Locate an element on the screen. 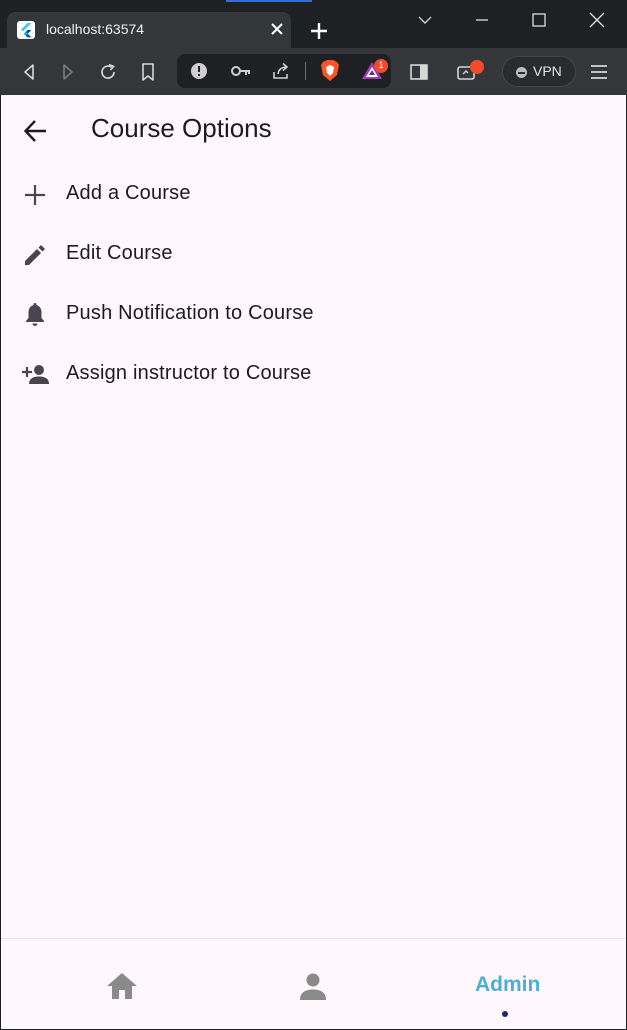 The width and height of the screenshot is (627, 1030). new-tab-icon is located at coordinates (319, 31).